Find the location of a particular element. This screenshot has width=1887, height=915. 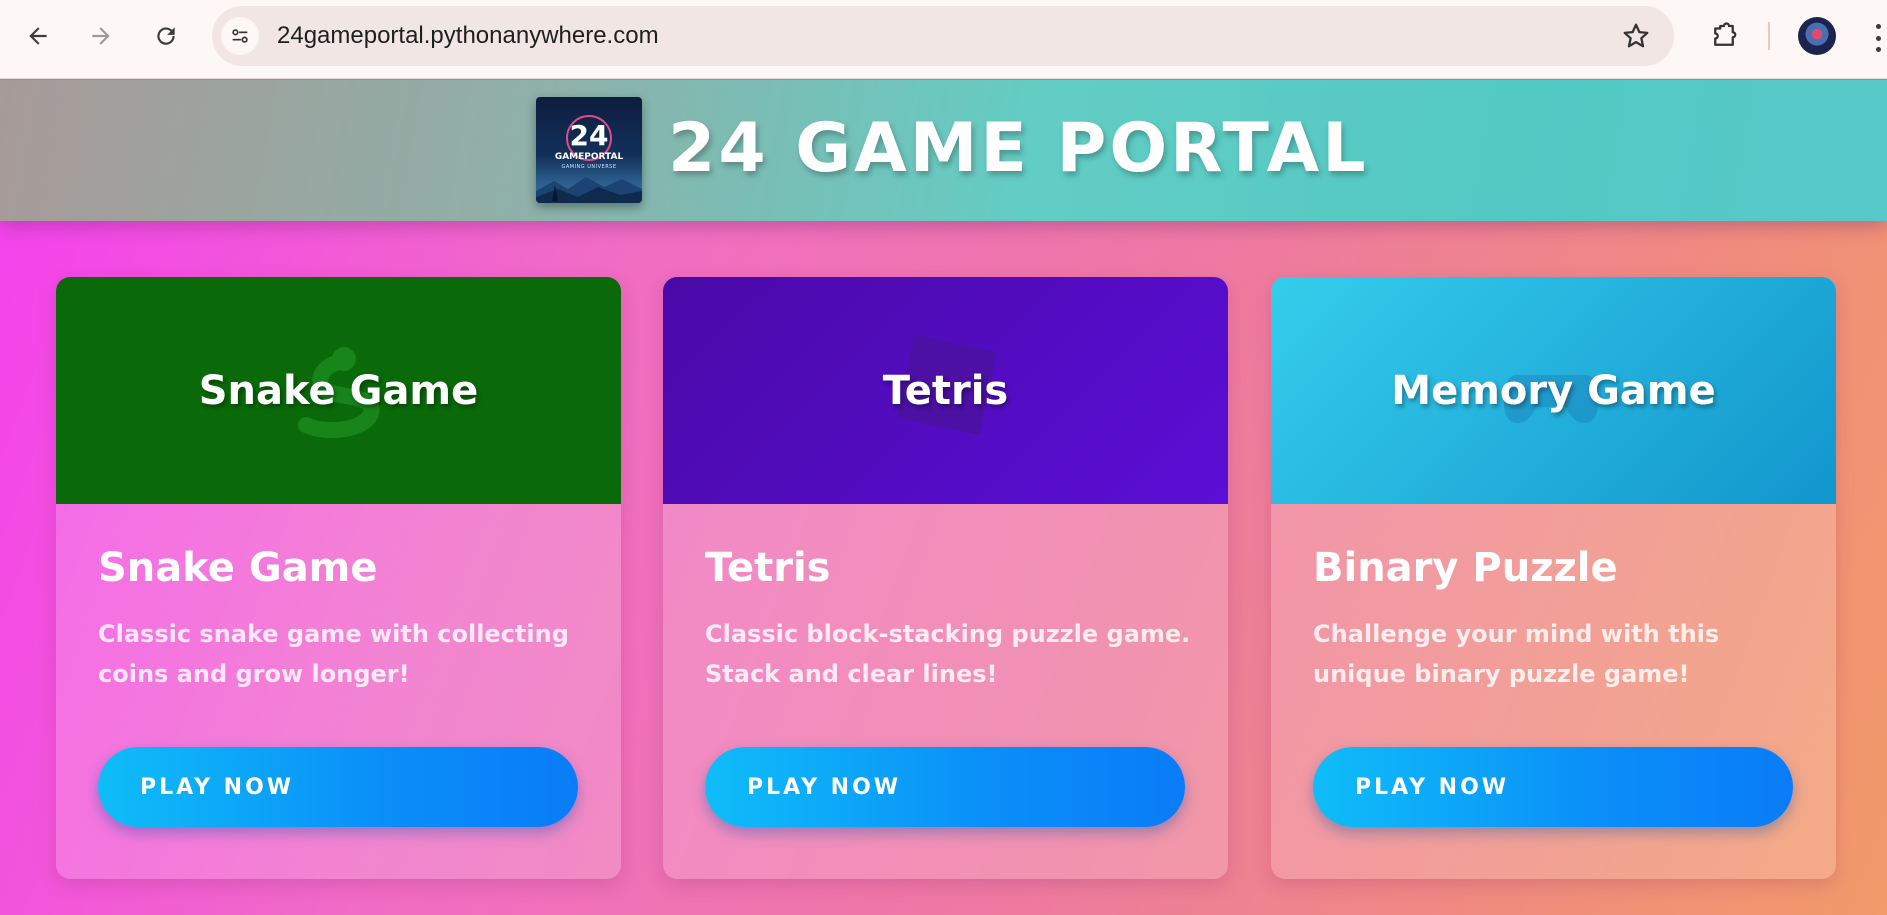

reload-button is located at coordinates (166, 36).